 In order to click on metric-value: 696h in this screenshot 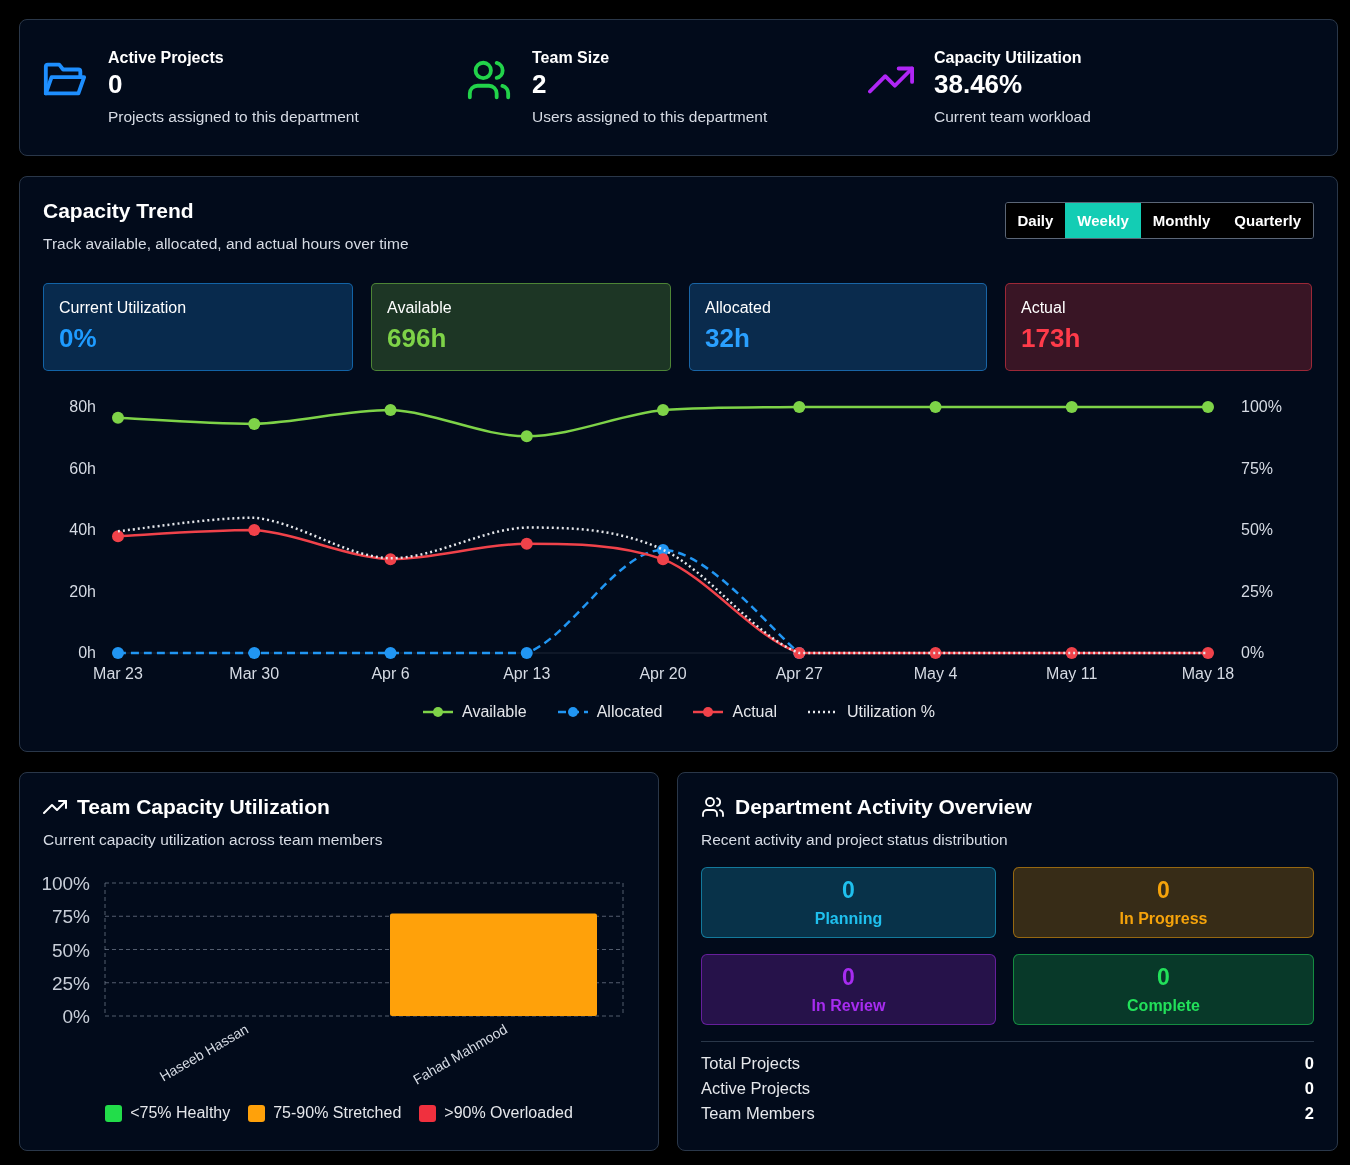, I will do `click(417, 338)`.